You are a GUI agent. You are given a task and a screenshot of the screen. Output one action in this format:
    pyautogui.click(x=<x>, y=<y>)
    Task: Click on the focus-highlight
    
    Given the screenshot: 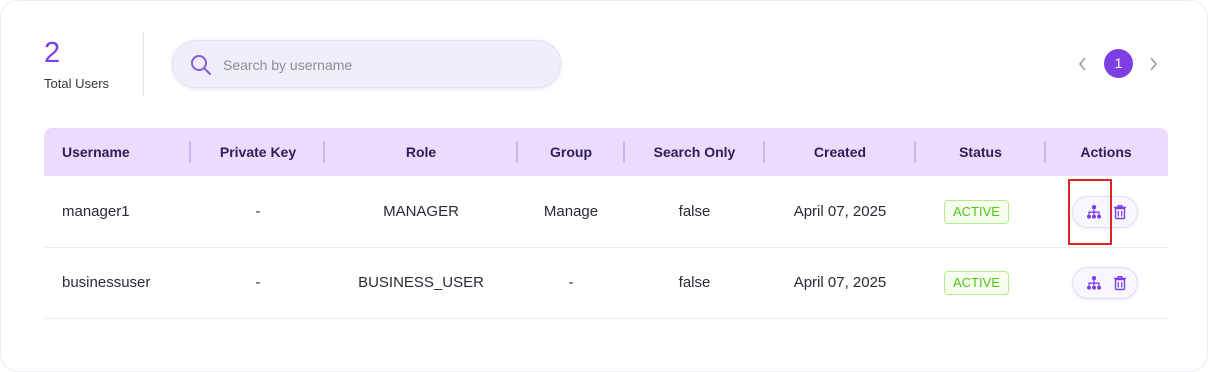 What is the action you would take?
    pyautogui.click(x=1090, y=212)
    